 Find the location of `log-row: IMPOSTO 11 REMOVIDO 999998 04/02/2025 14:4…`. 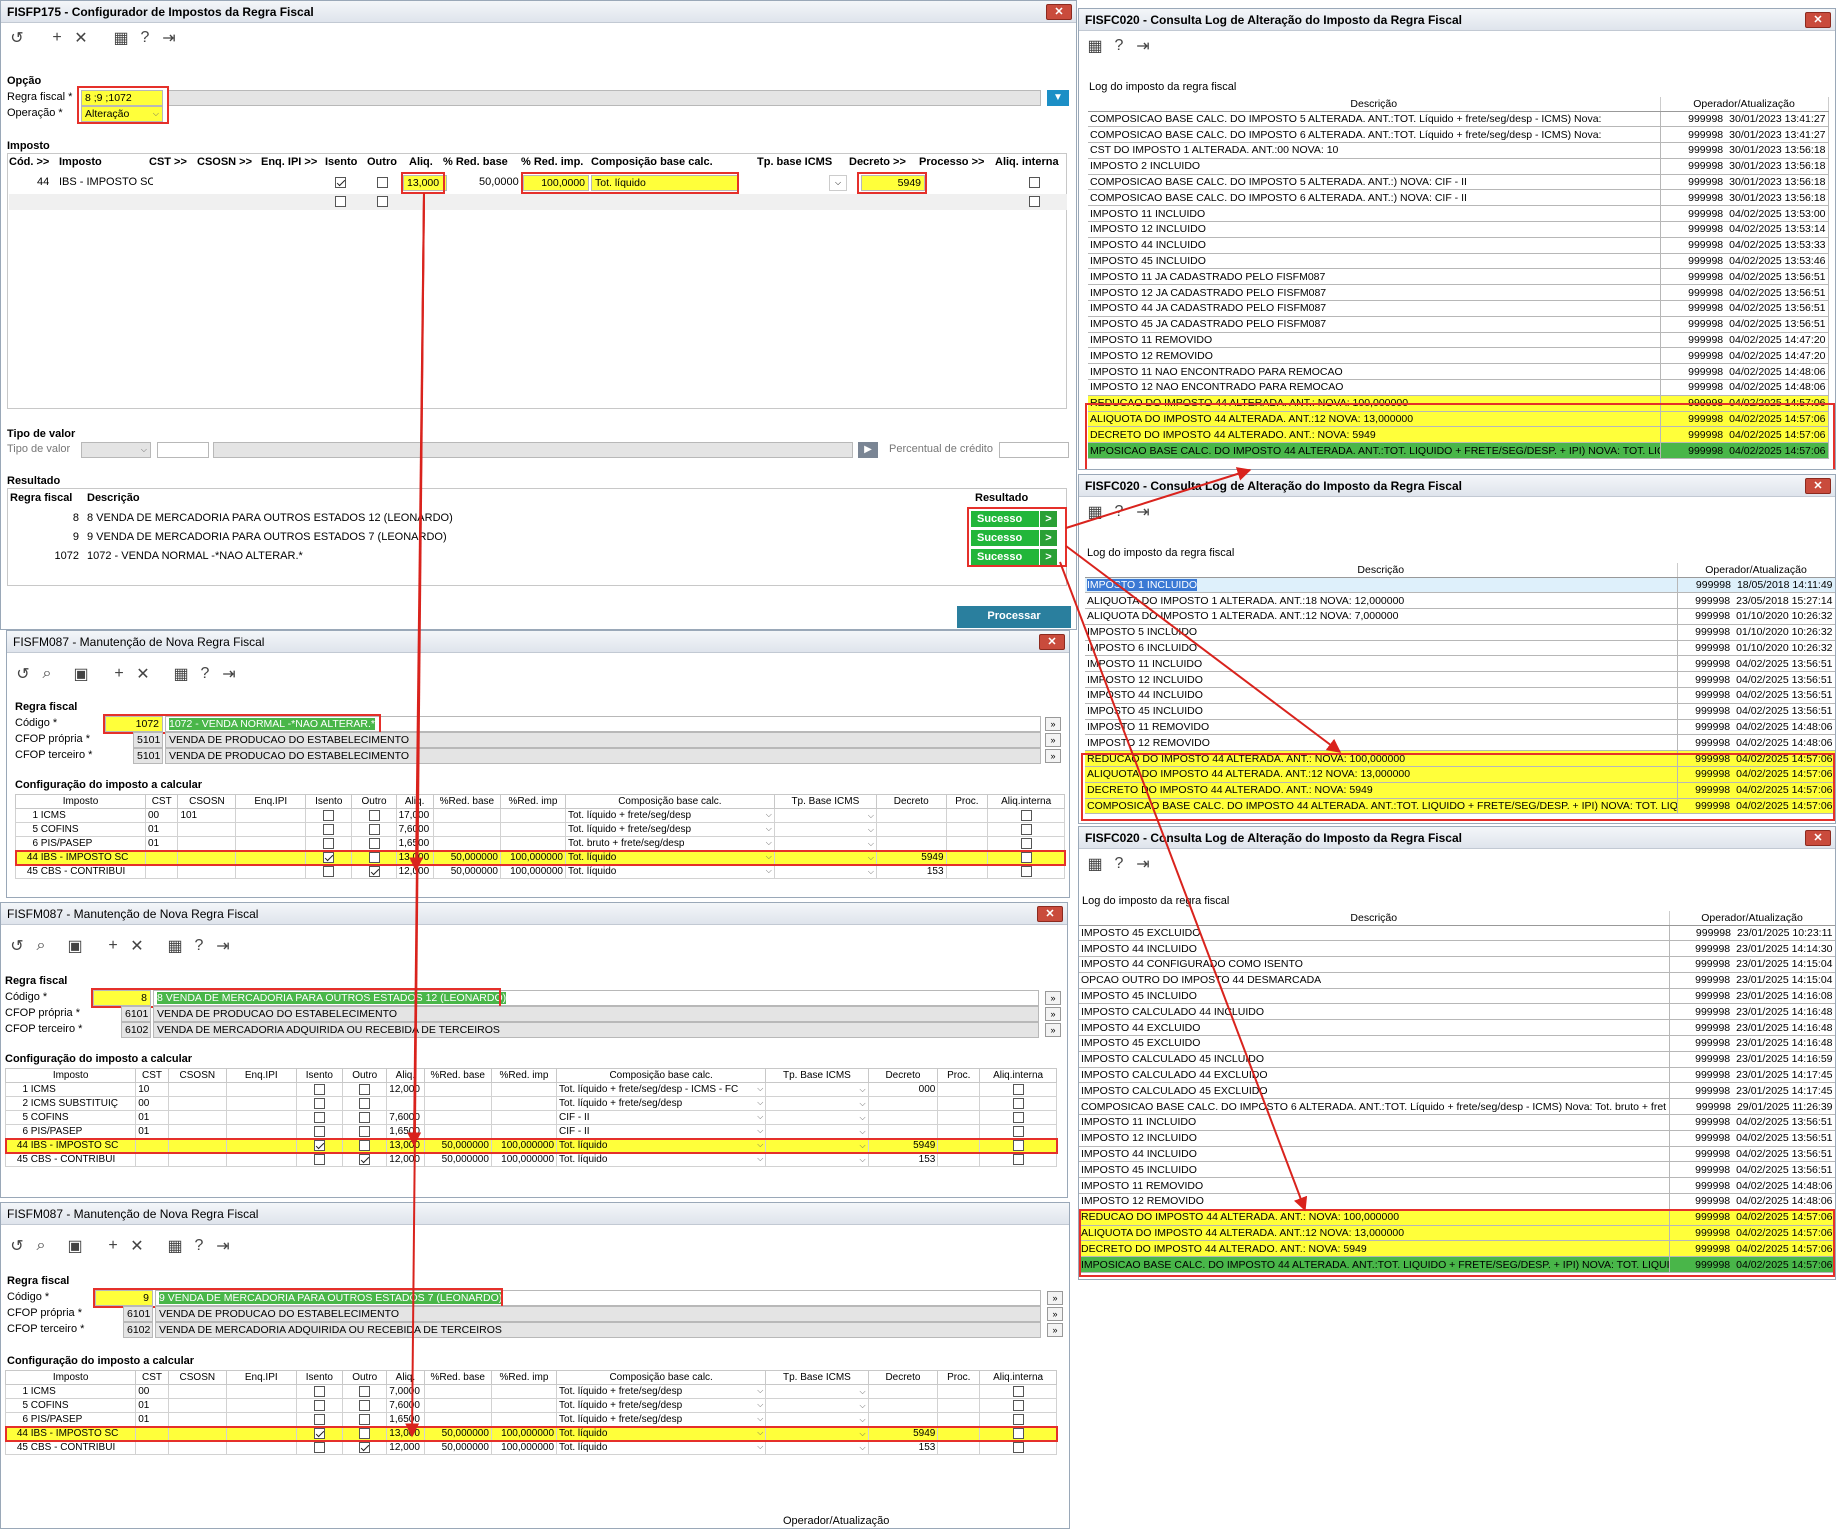

log-row: IMPOSTO 11 REMOVIDO 999998 04/02/2025 14:4… is located at coordinates (1458, 340).